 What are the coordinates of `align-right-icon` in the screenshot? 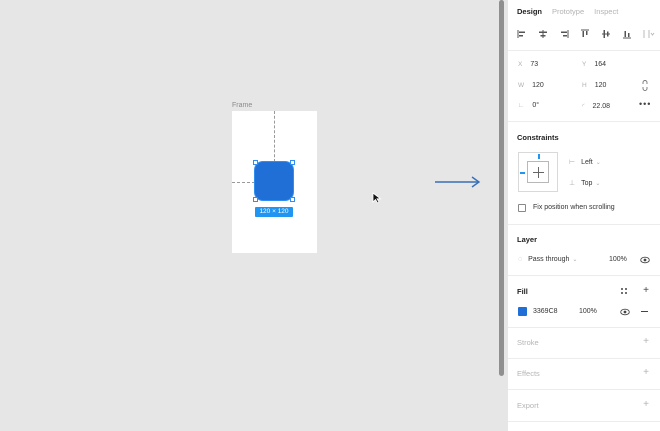 It's located at (564, 34).